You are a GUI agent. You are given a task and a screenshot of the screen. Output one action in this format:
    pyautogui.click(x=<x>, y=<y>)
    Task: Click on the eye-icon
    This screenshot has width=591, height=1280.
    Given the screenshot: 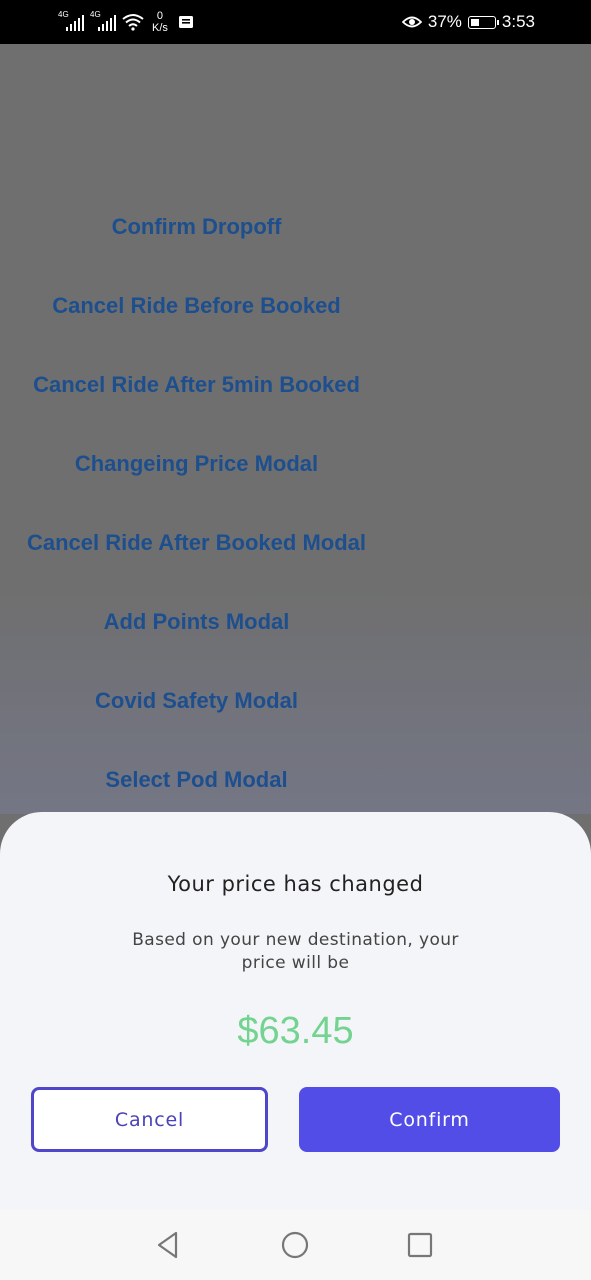 What is the action you would take?
    pyautogui.click(x=411, y=22)
    